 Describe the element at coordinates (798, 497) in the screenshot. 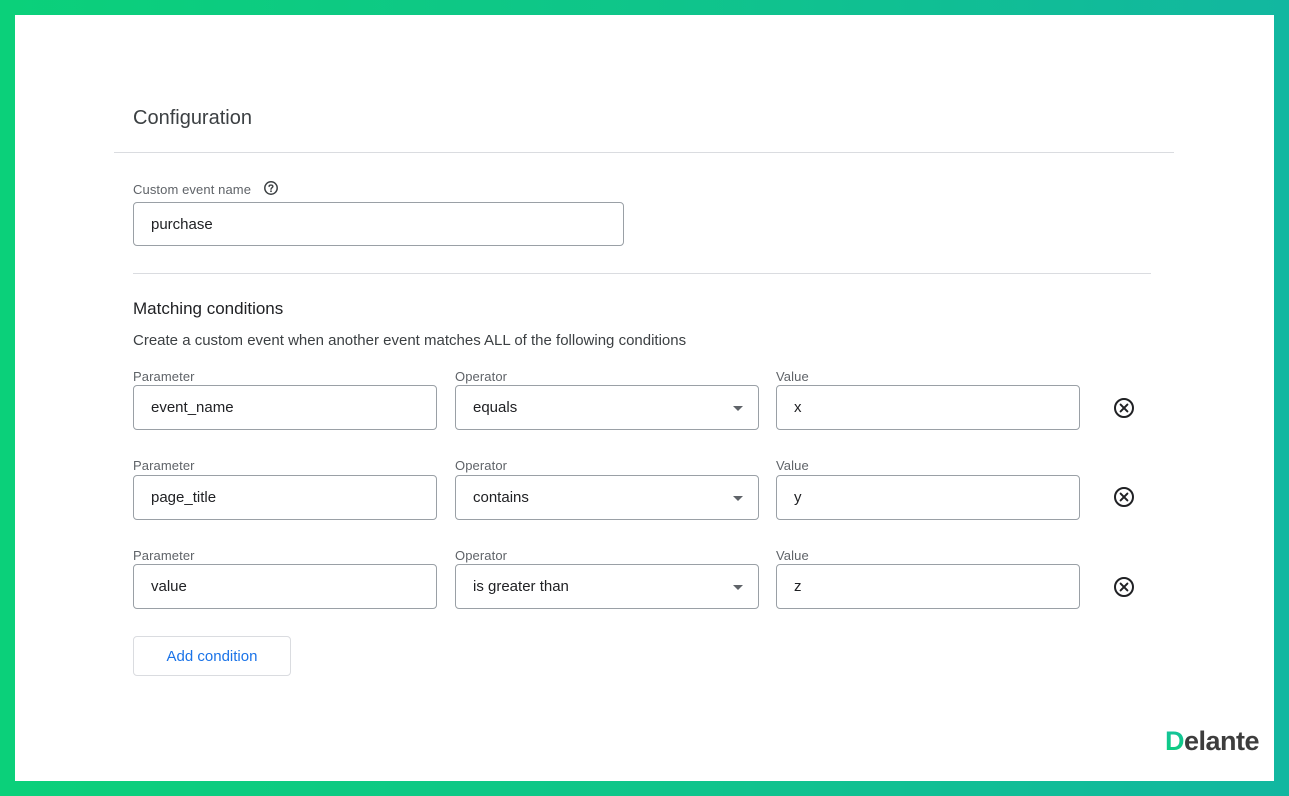

I see `value-value: y` at that location.